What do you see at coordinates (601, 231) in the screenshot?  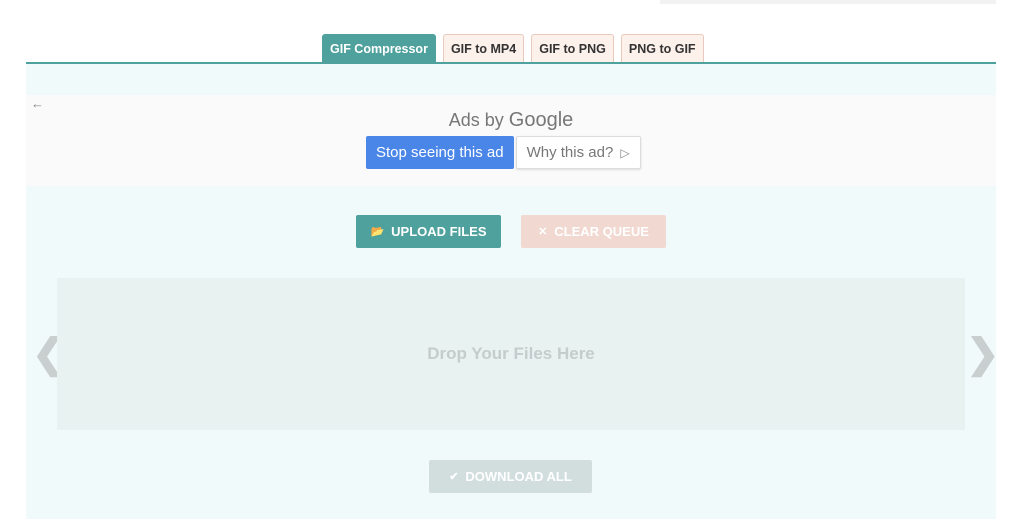 I see `clear-queue-label: CLEAR QUEUE` at bounding box center [601, 231].